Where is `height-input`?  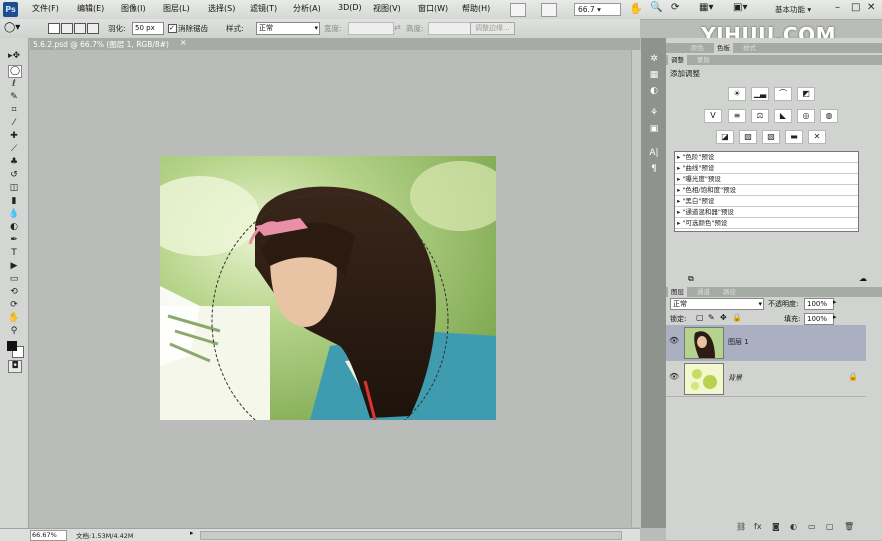
height-input is located at coordinates (451, 28).